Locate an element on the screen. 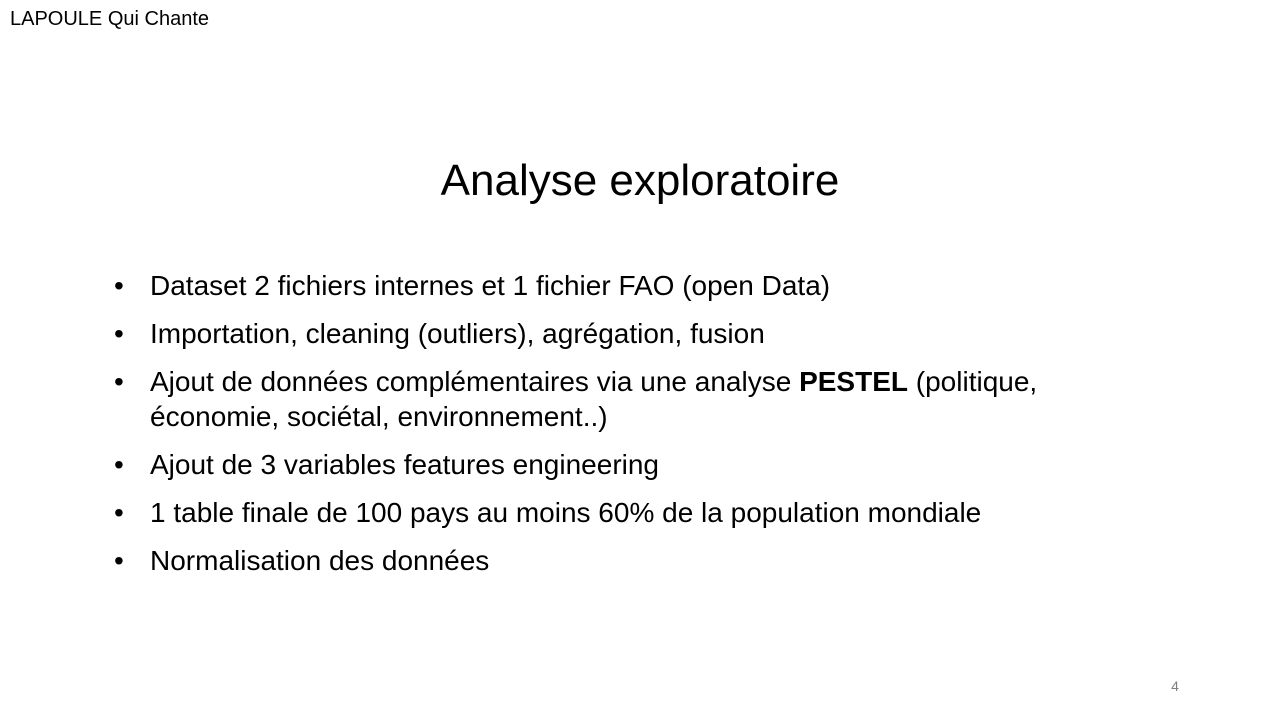 The image size is (1280, 720). bullet-text: Normalisation des données is located at coordinates (320, 560).